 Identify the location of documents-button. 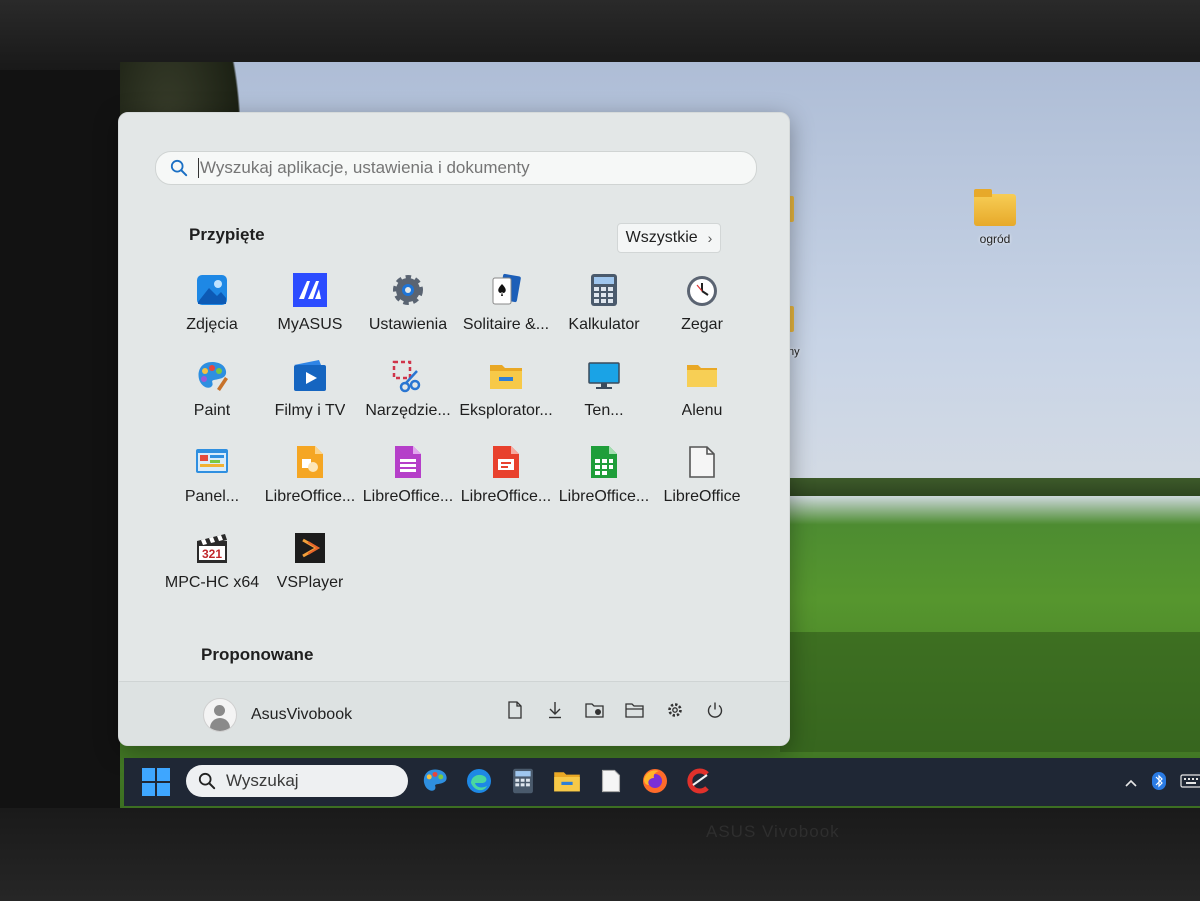
(515, 710).